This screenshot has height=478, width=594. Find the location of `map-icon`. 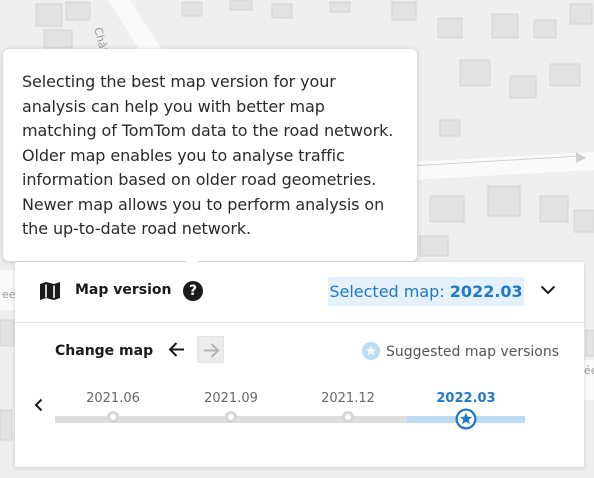

map-icon is located at coordinates (50, 291).